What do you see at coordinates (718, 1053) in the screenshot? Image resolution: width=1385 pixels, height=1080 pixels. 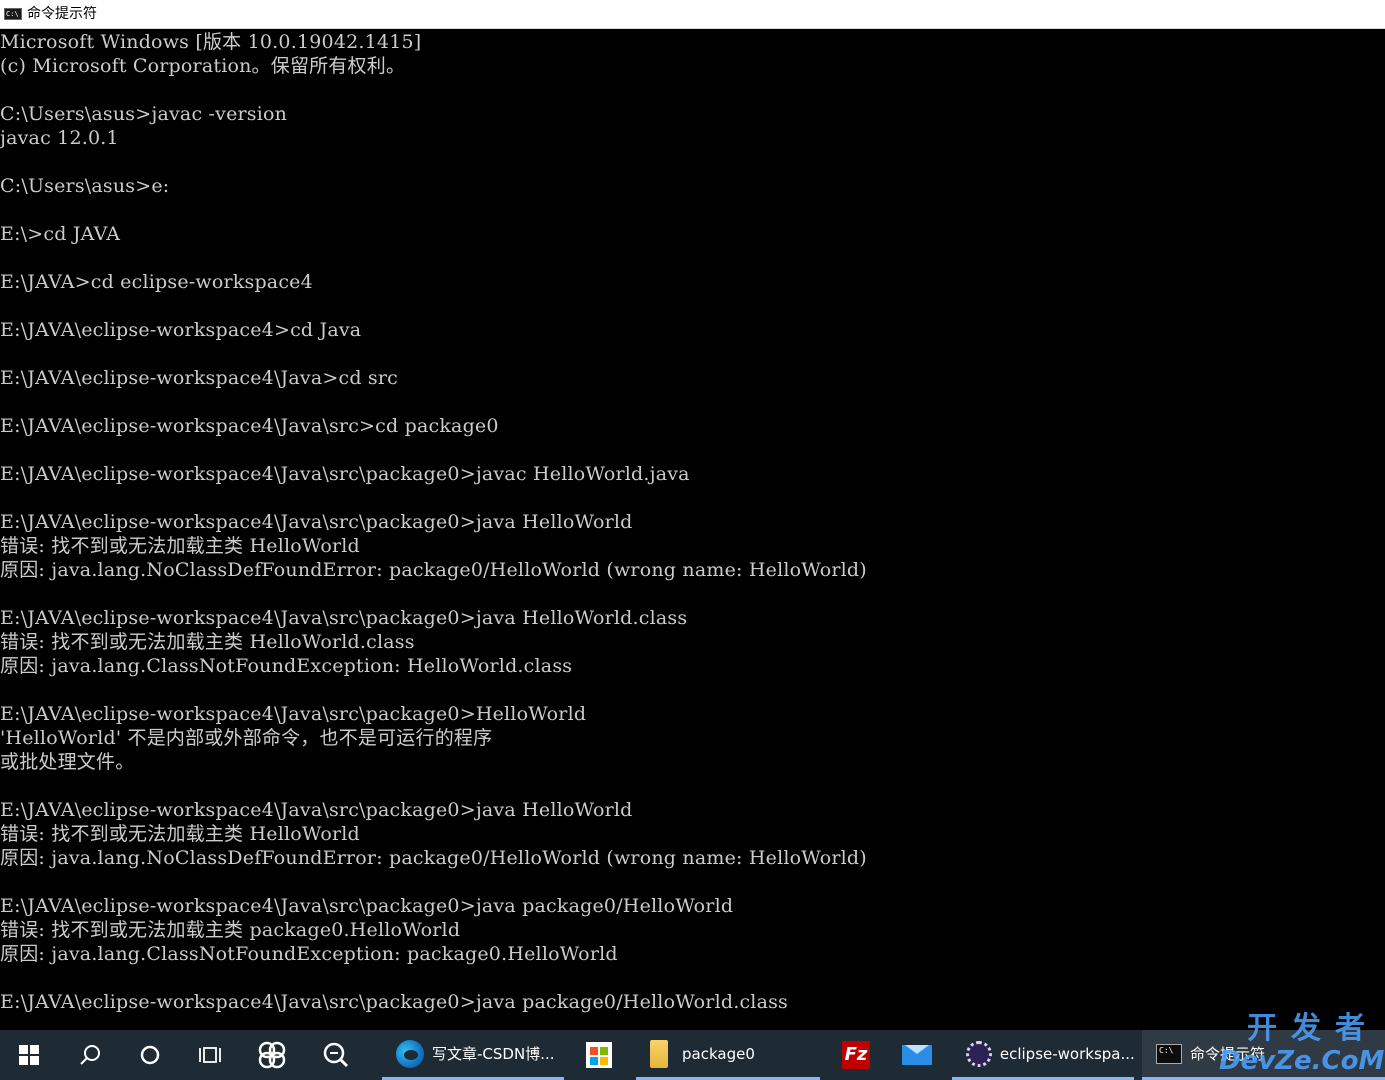 I see `taskbar-app-label: package0` at bounding box center [718, 1053].